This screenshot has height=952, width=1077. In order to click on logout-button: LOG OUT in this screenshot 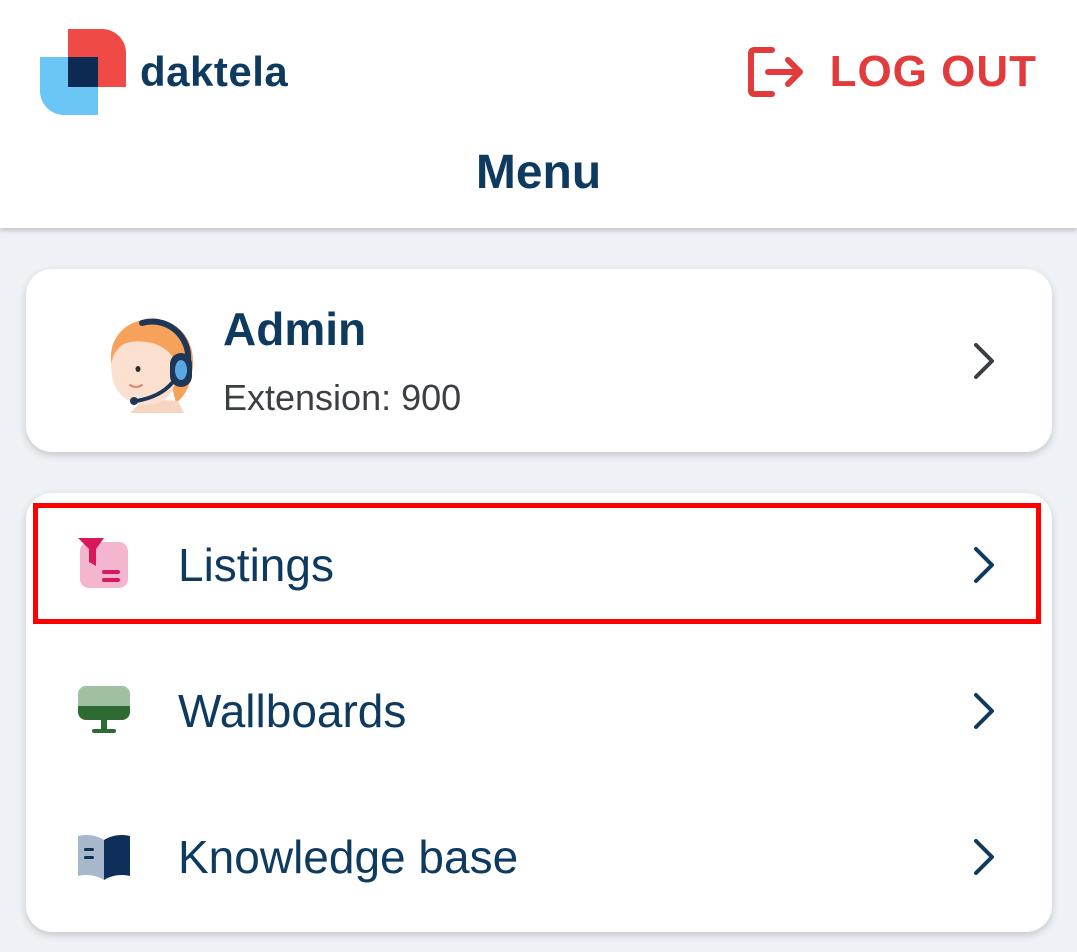, I will do `click(892, 72)`.